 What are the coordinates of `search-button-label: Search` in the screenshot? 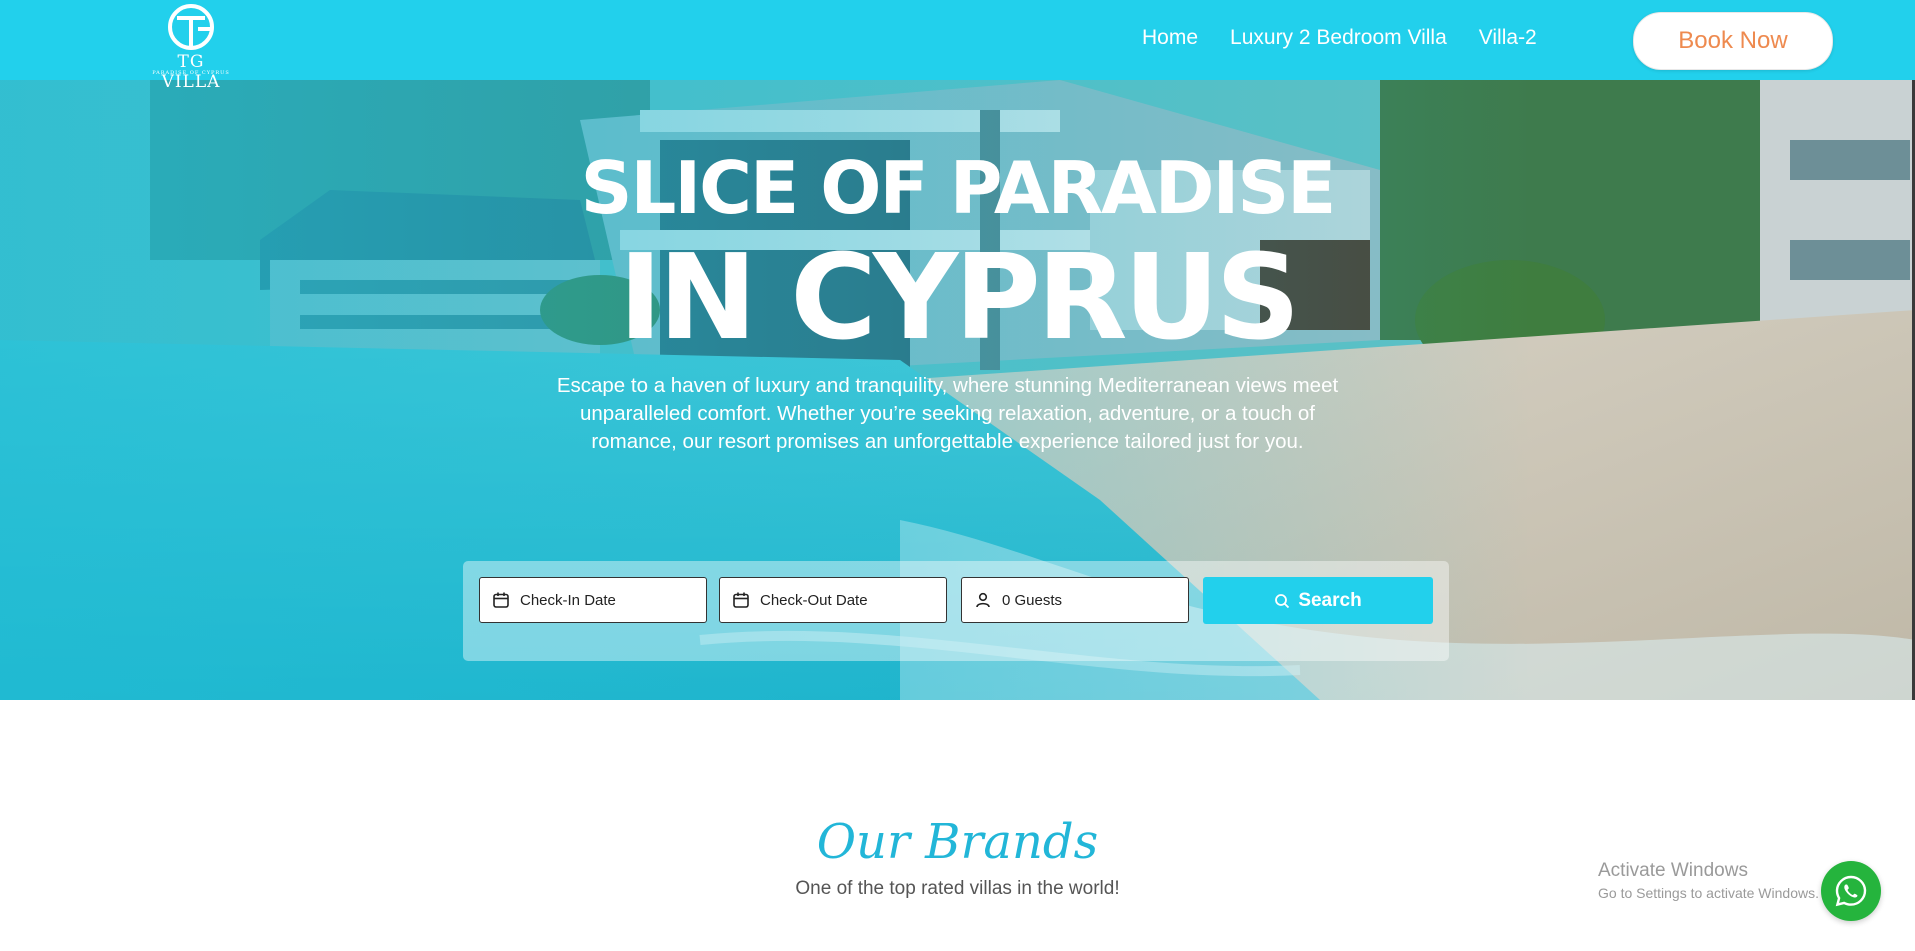 It's located at (1330, 600).